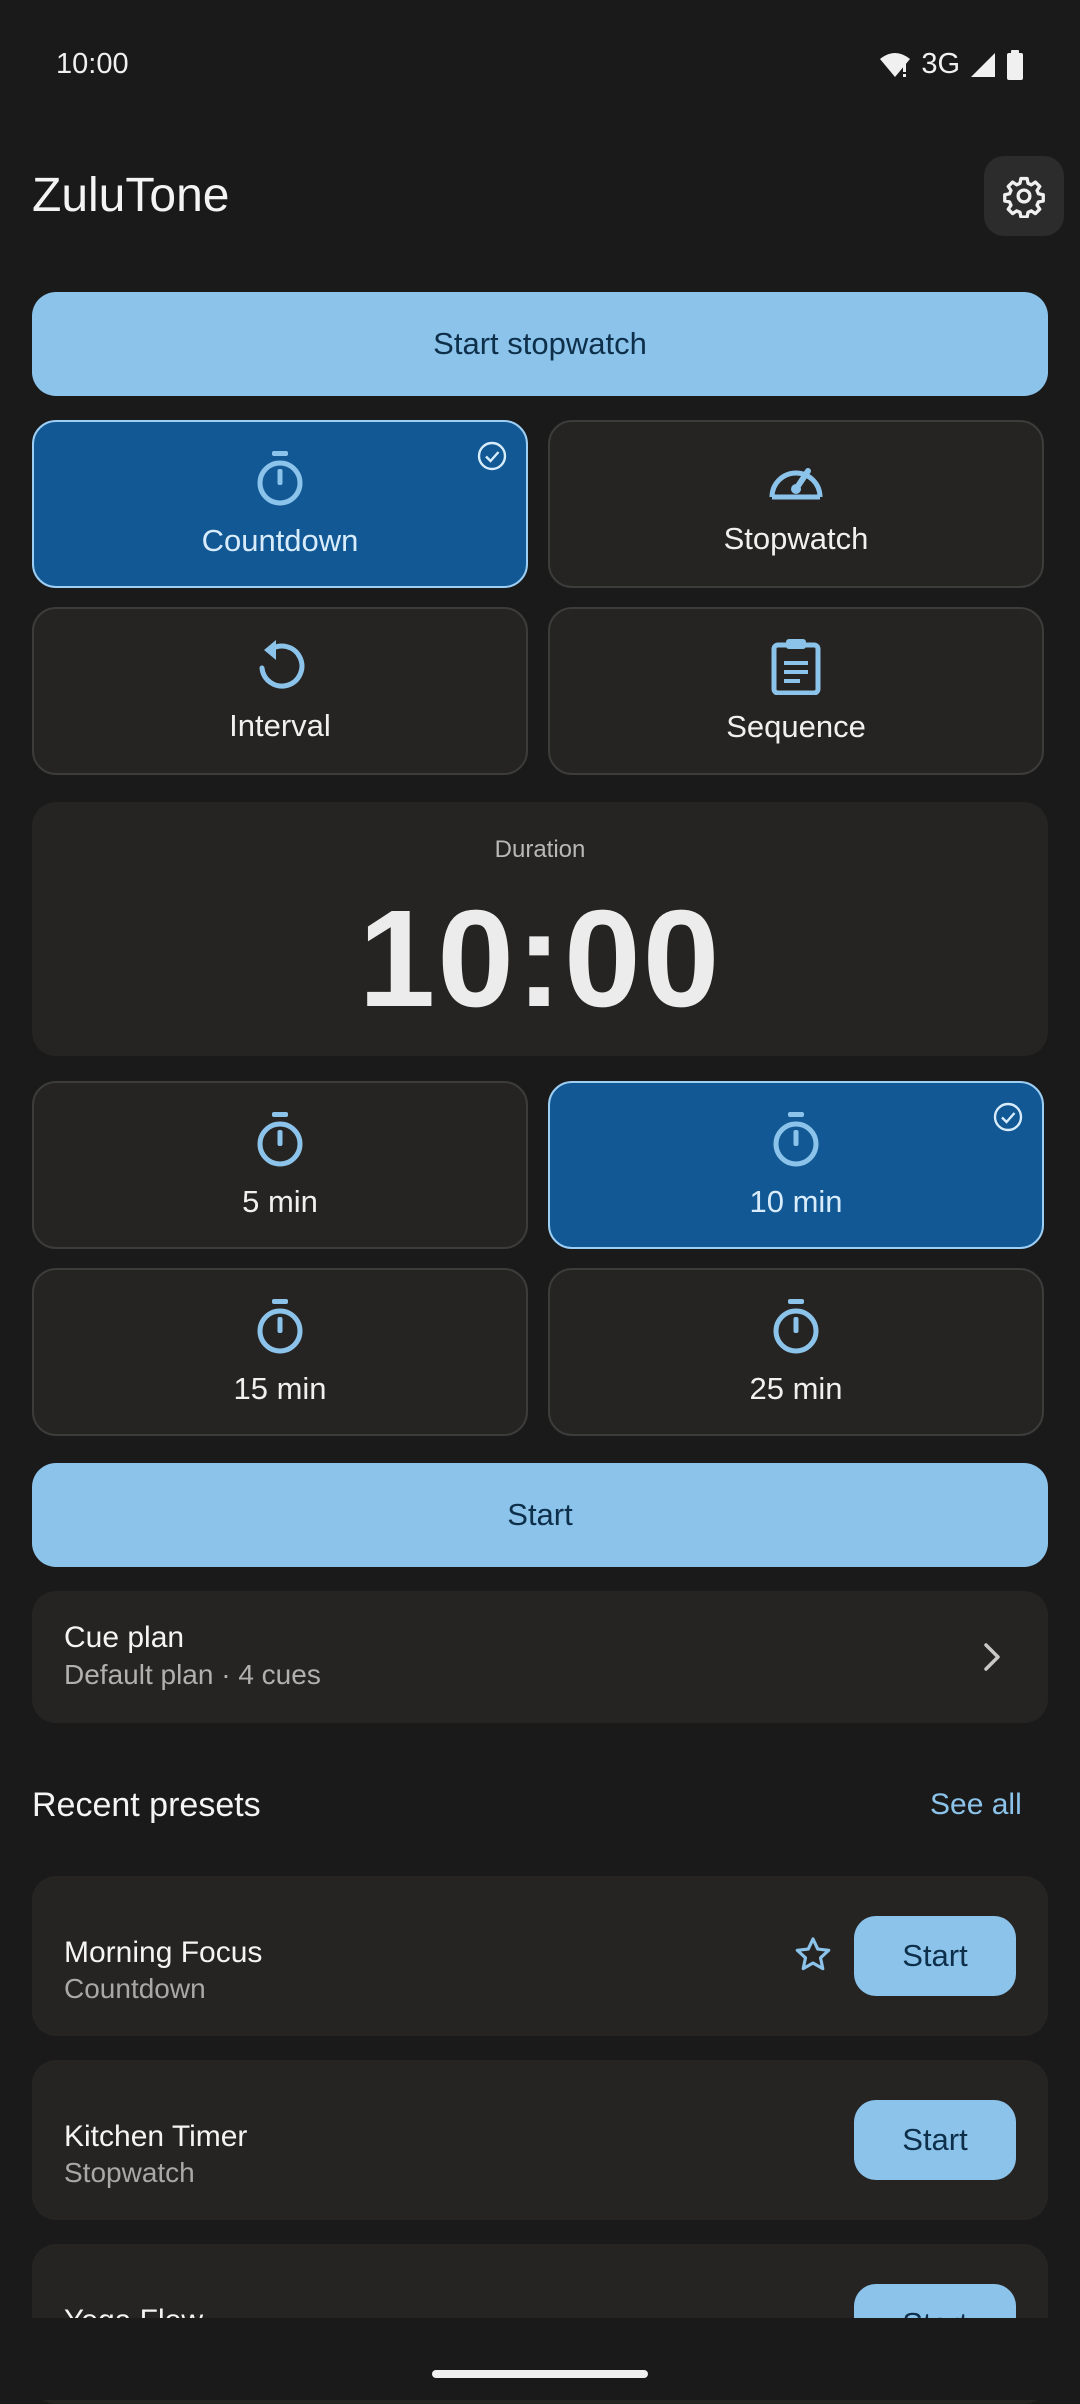 The image size is (1080, 2404). I want to click on preset-label: 25 min, so click(796, 1388).